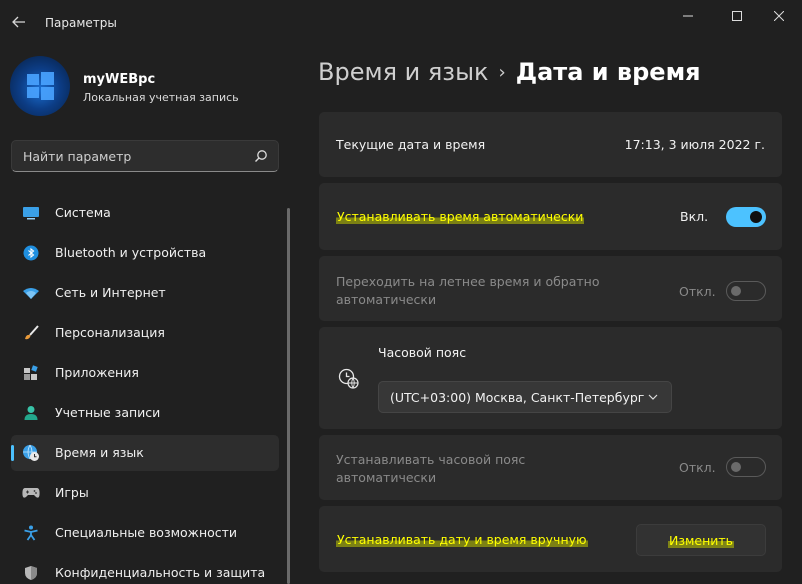  I want to click on dst-toggle, so click(746, 291).